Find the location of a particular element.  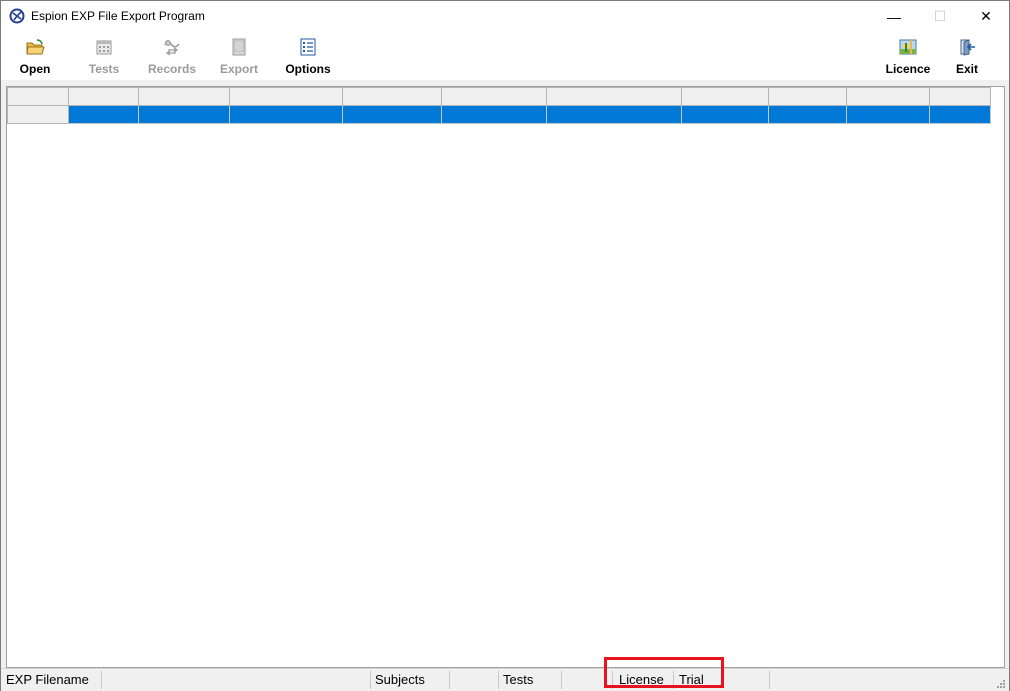

resize-grip-icon is located at coordinates (1000, 683).